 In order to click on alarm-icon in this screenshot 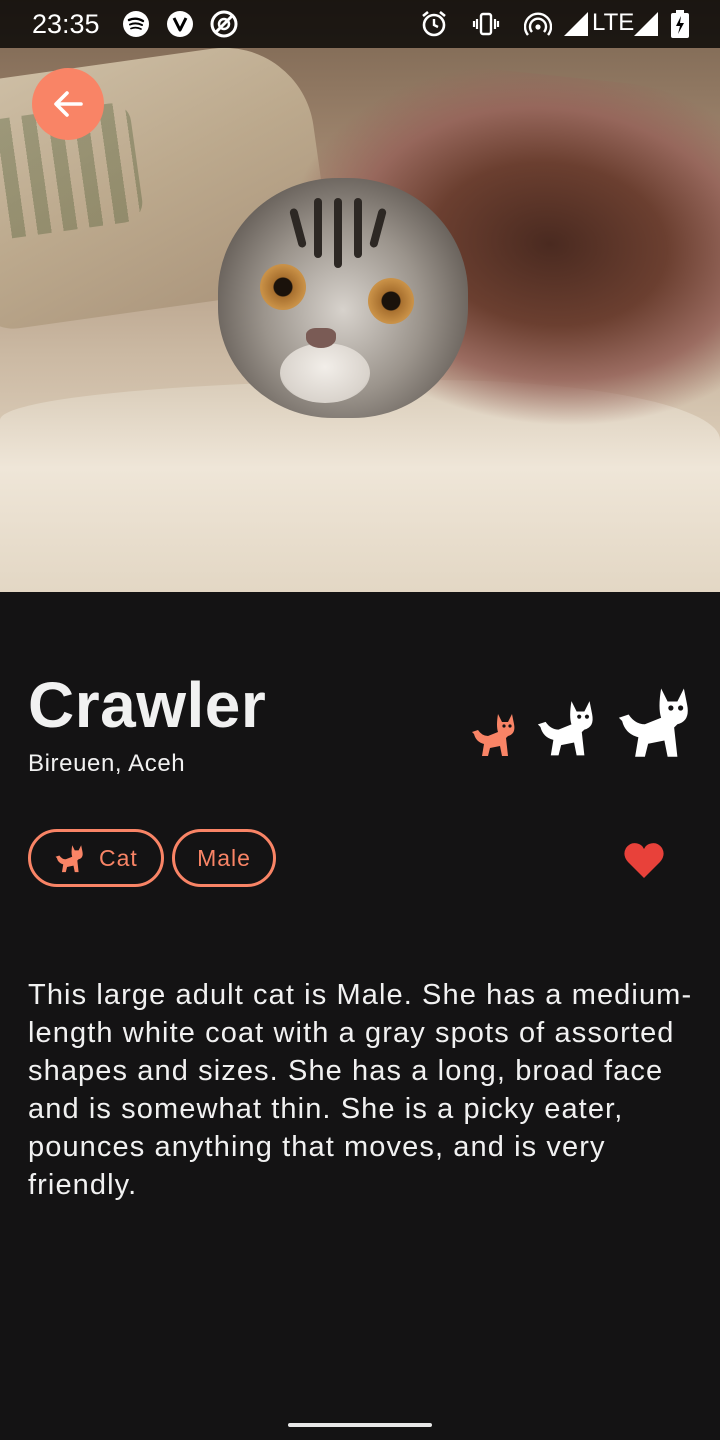, I will do `click(434, 23)`.